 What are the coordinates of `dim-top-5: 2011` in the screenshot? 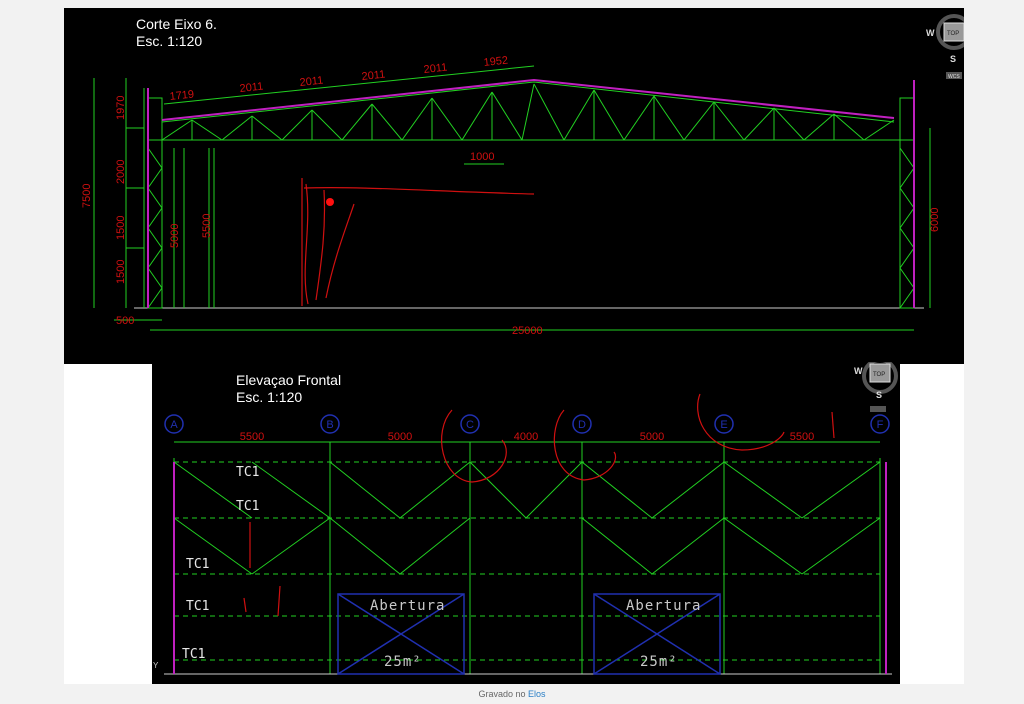 It's located at (435, 69).